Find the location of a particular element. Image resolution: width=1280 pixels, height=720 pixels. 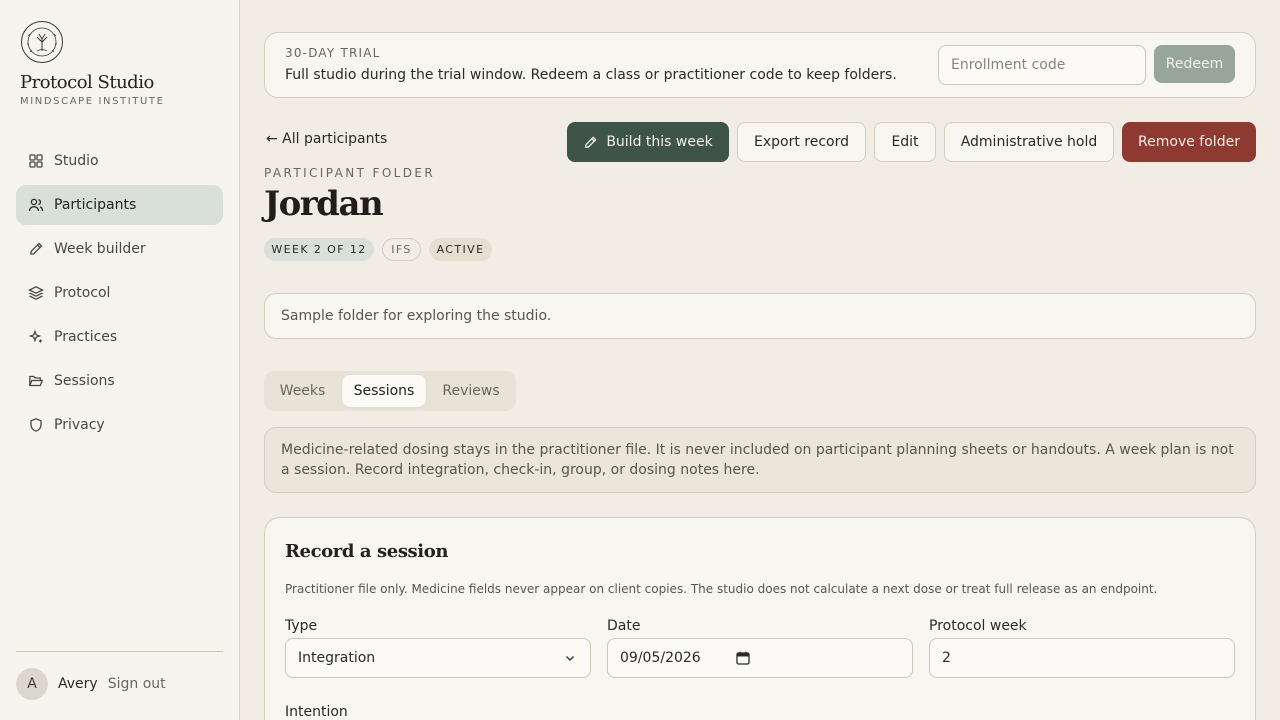

nav-item-label: Studio is located at coordinates (76, 161).